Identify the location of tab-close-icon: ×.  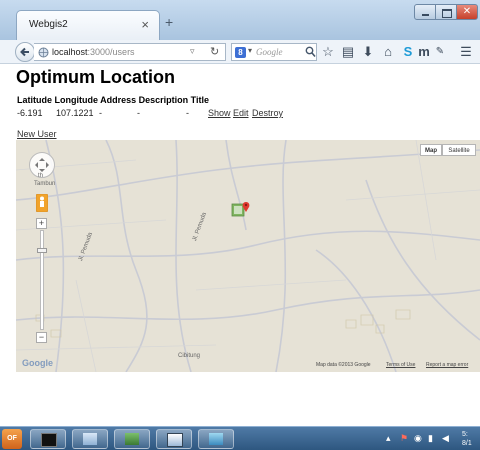
(145, 24).